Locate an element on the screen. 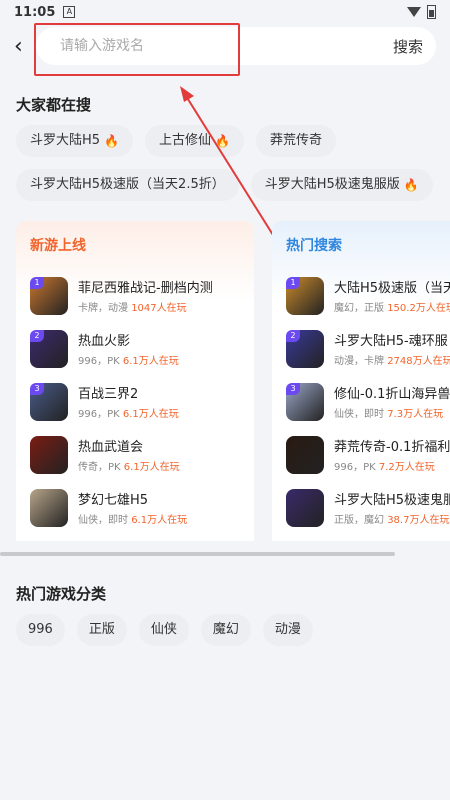 The height and width of the screenshot is (800, 450). game-row: 3 修仙-0.1折山海异兽版仙侠，即时 7.3万人在玩 is located at coordinates (361, 401).